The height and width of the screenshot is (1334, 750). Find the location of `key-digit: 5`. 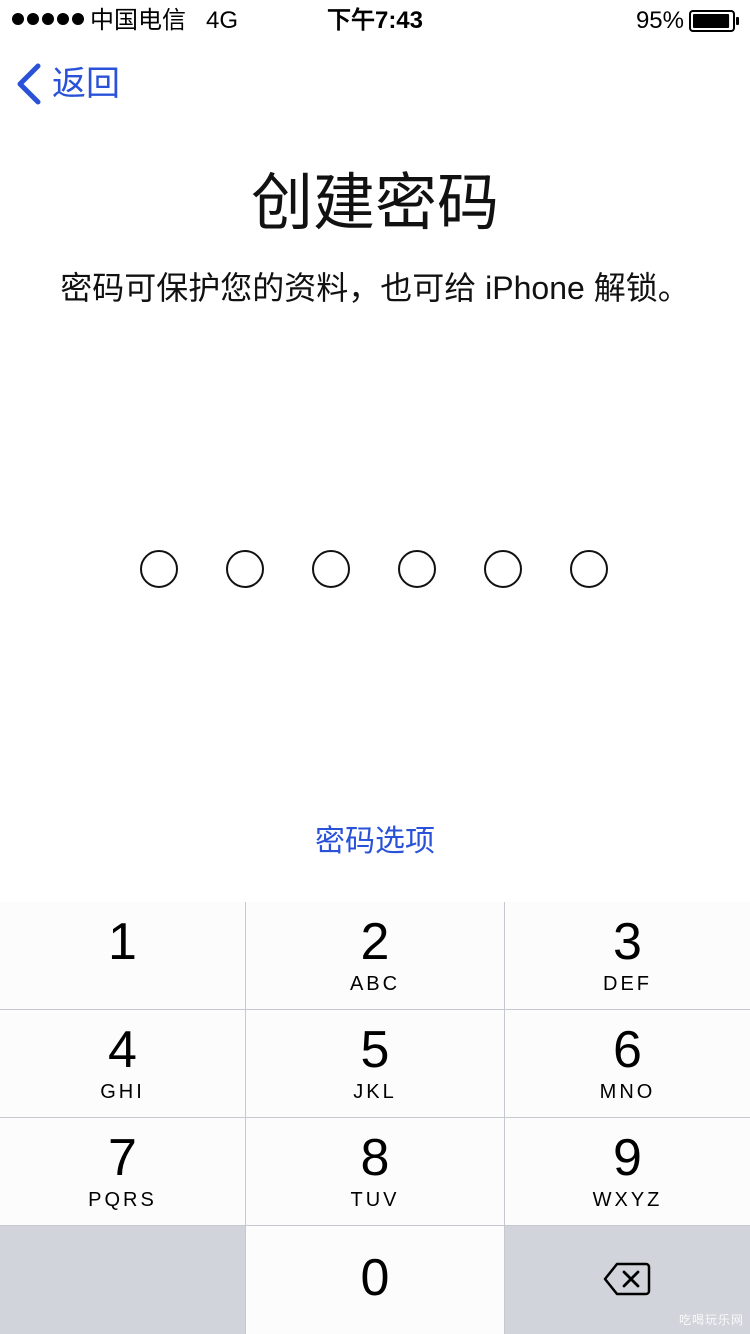

key-digit: 5 is located at coordinates (375, 1050).